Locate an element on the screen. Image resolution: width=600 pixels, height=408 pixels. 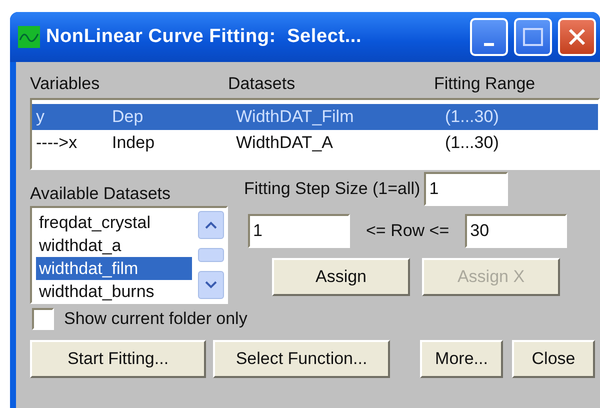
variable-row: ---->x Indep WidthDAT_A (1...30) is located at coordinates (315, 143).